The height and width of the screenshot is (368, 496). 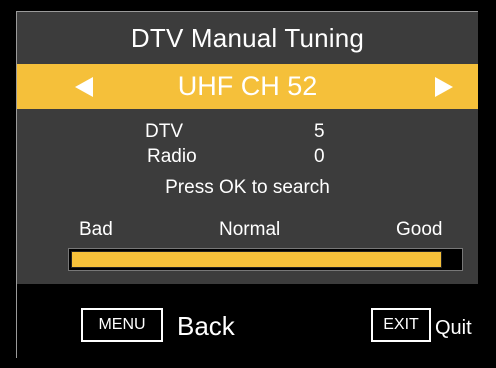 I want to click on menu-key-button: MENU, so click(x=122, y=325).